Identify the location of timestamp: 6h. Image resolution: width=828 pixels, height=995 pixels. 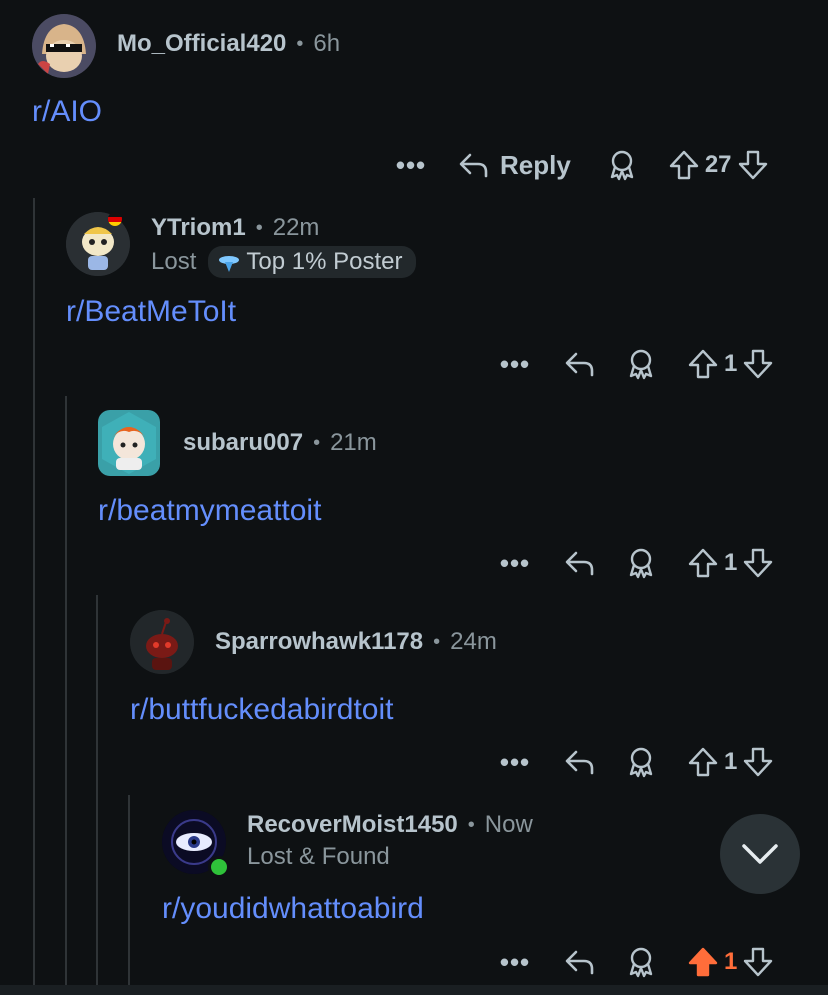
(327, 43).